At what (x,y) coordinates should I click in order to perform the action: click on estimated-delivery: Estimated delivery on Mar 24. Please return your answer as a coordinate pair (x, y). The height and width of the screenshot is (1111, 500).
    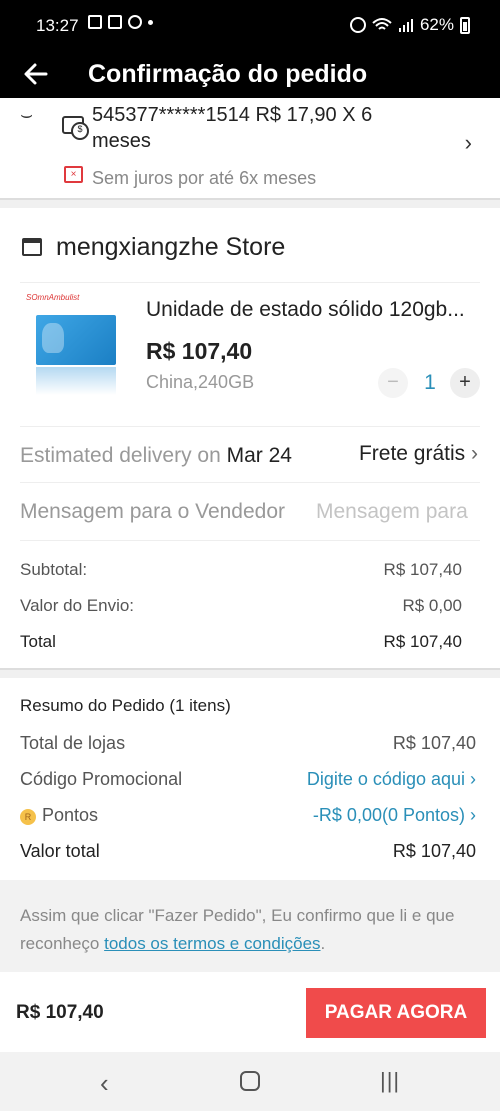
    Looking at the image, I should click on (156, 456).